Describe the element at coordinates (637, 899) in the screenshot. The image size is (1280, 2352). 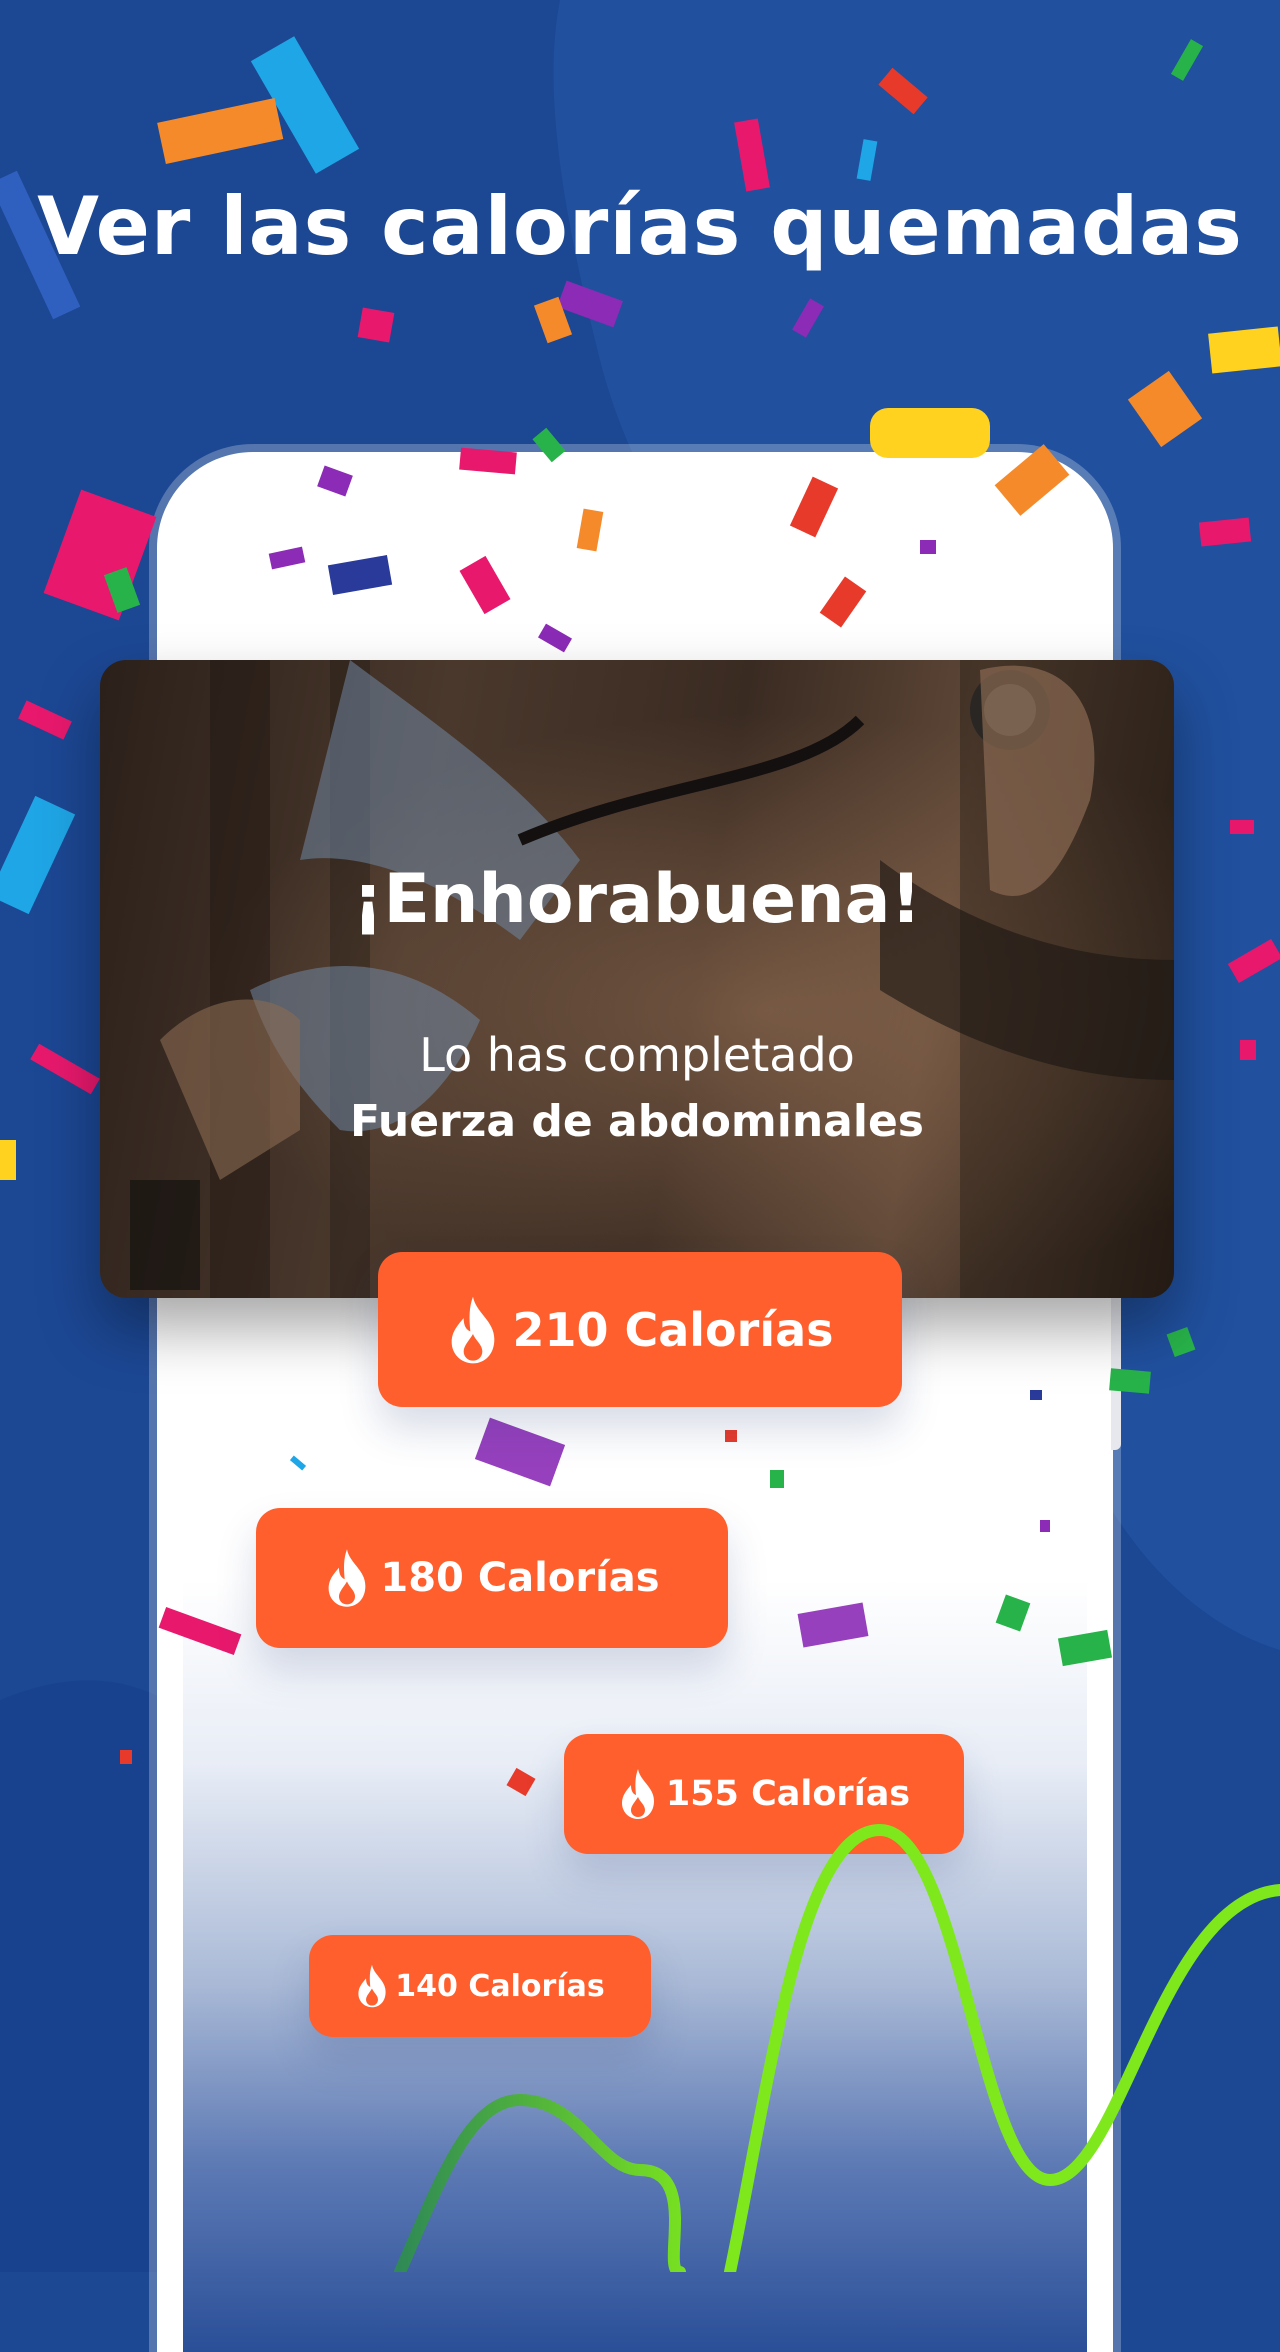
I see `congratulations-title: ¡Enhorabuena!` at that location.